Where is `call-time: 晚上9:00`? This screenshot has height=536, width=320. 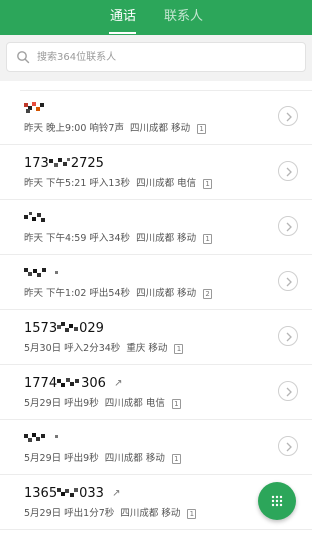
call-time: 晚上9:00 is located at coordinates (66, 128).